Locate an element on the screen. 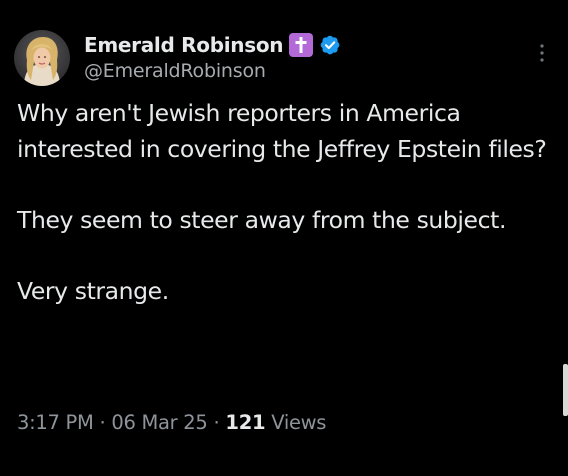 Image resolution: width=568 pixels, height=476 pixels. post-time: 3:17 PM is located at coordinates (55, 422).